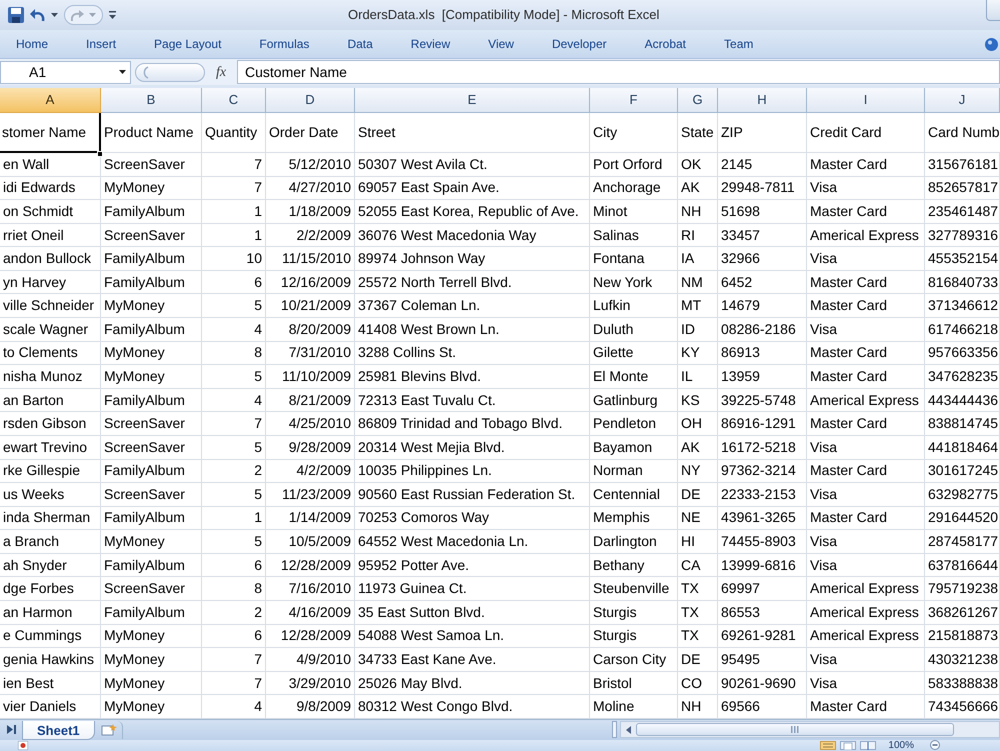 The image size is (1000, 751). What do you see at coordinates (310, 100) in the screenshot?
I see `column-header: D` at bounding box center [310, 100].